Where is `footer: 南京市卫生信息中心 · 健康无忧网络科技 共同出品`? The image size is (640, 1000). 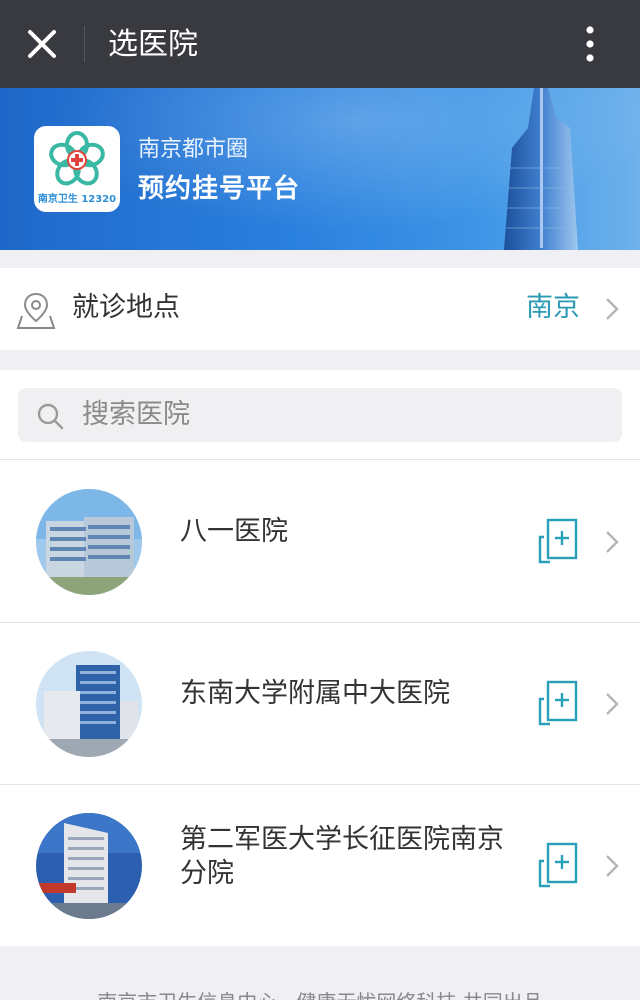
footer: 南京市卫生信息中心 · 健康无忧网络科技 共同出品 is located at coordinates (320, 973).